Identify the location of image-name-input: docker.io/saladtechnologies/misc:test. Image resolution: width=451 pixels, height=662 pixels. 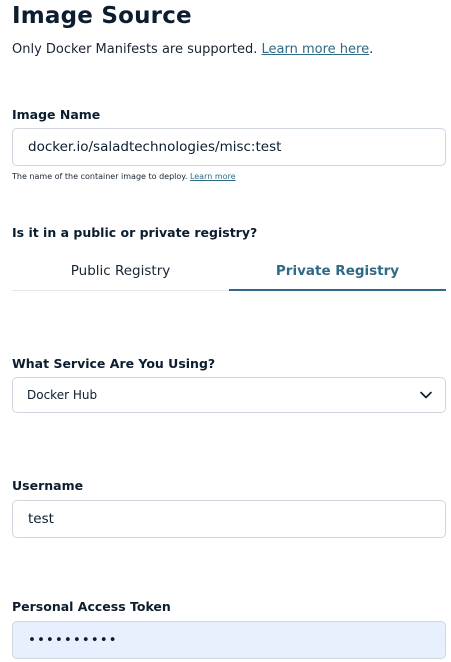
(229, 147).